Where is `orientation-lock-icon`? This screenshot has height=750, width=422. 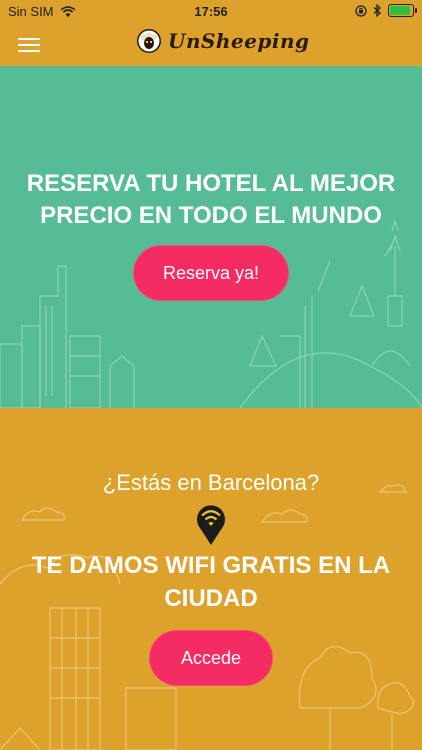 orientation-lock-icon is located at coordinates (361, 10).